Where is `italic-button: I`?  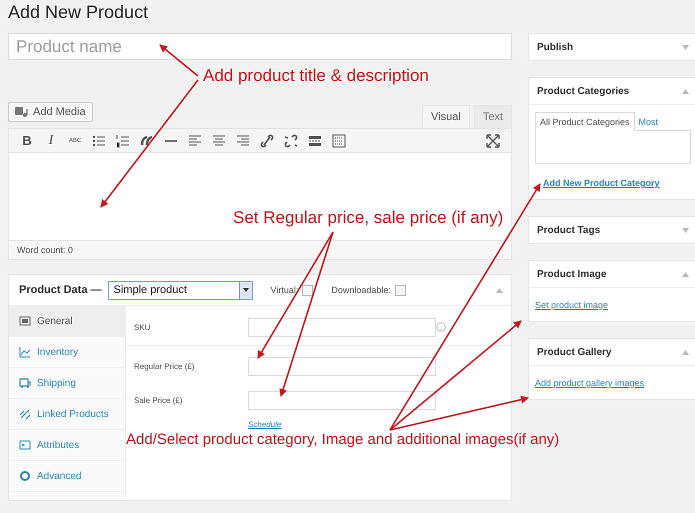
italic-button: I is located at coordinates (51, 140).